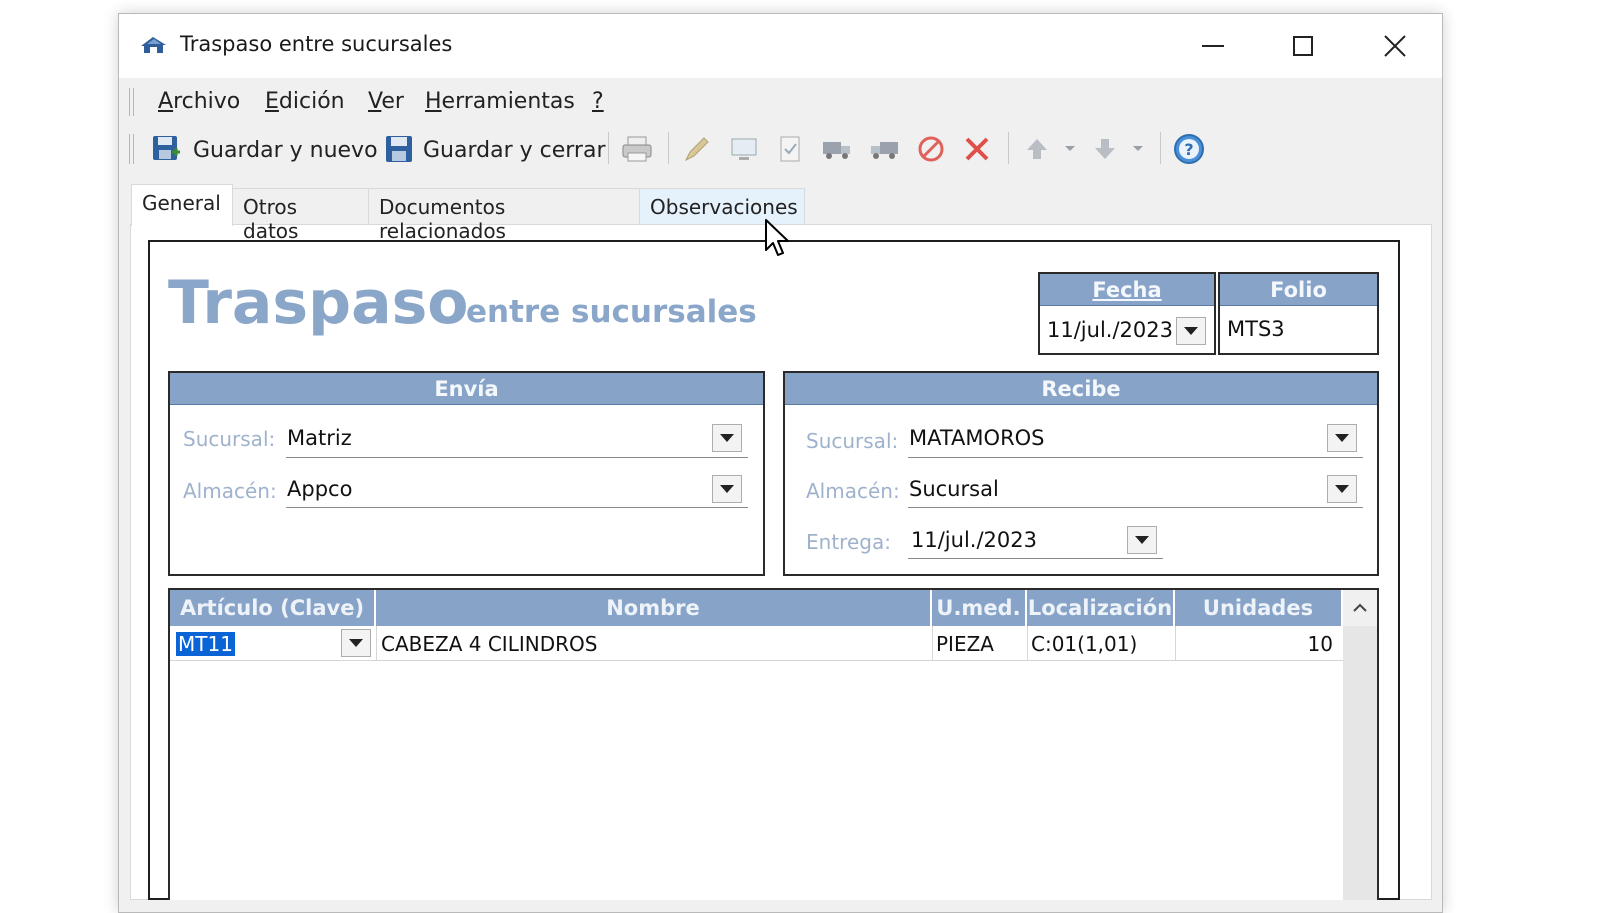 This screenshot has width=1600, height=913. I want to click on recibe-almacen-underline, so click(1135, 507).